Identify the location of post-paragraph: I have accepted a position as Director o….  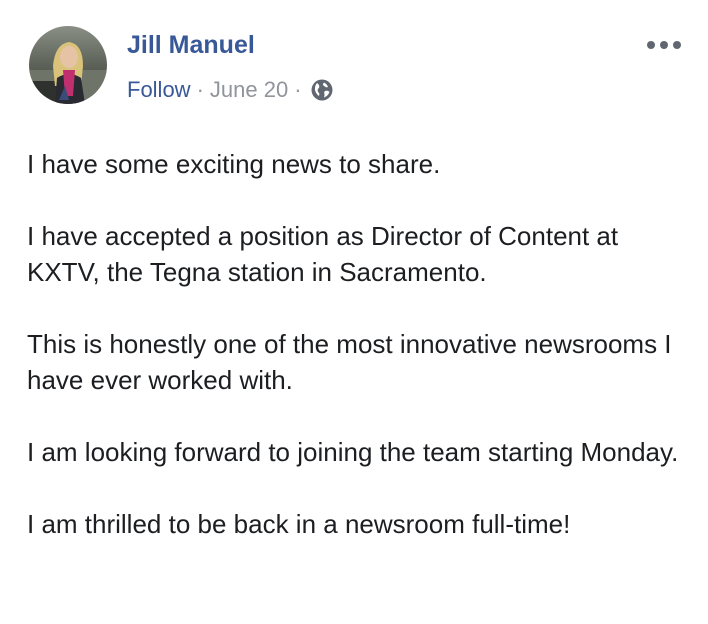
(323, 254).